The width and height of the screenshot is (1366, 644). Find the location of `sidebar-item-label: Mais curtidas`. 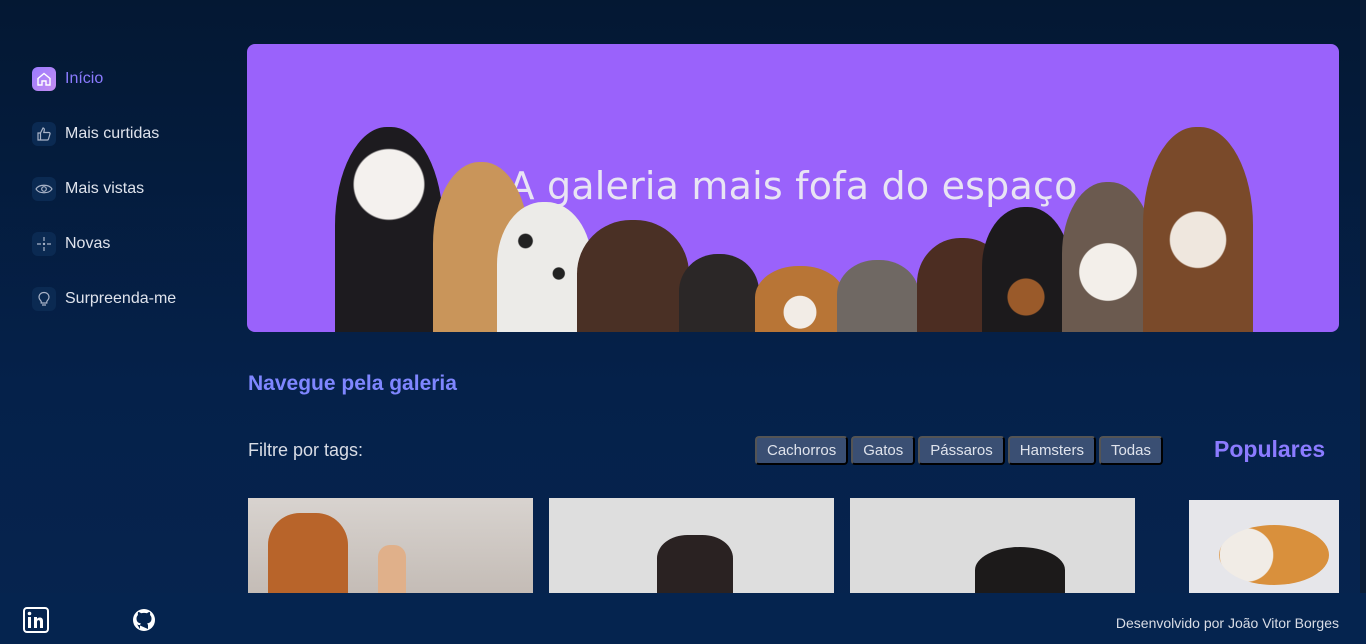

sidebar-item-label: Mais curtidas is located at coordinates (112, 133).